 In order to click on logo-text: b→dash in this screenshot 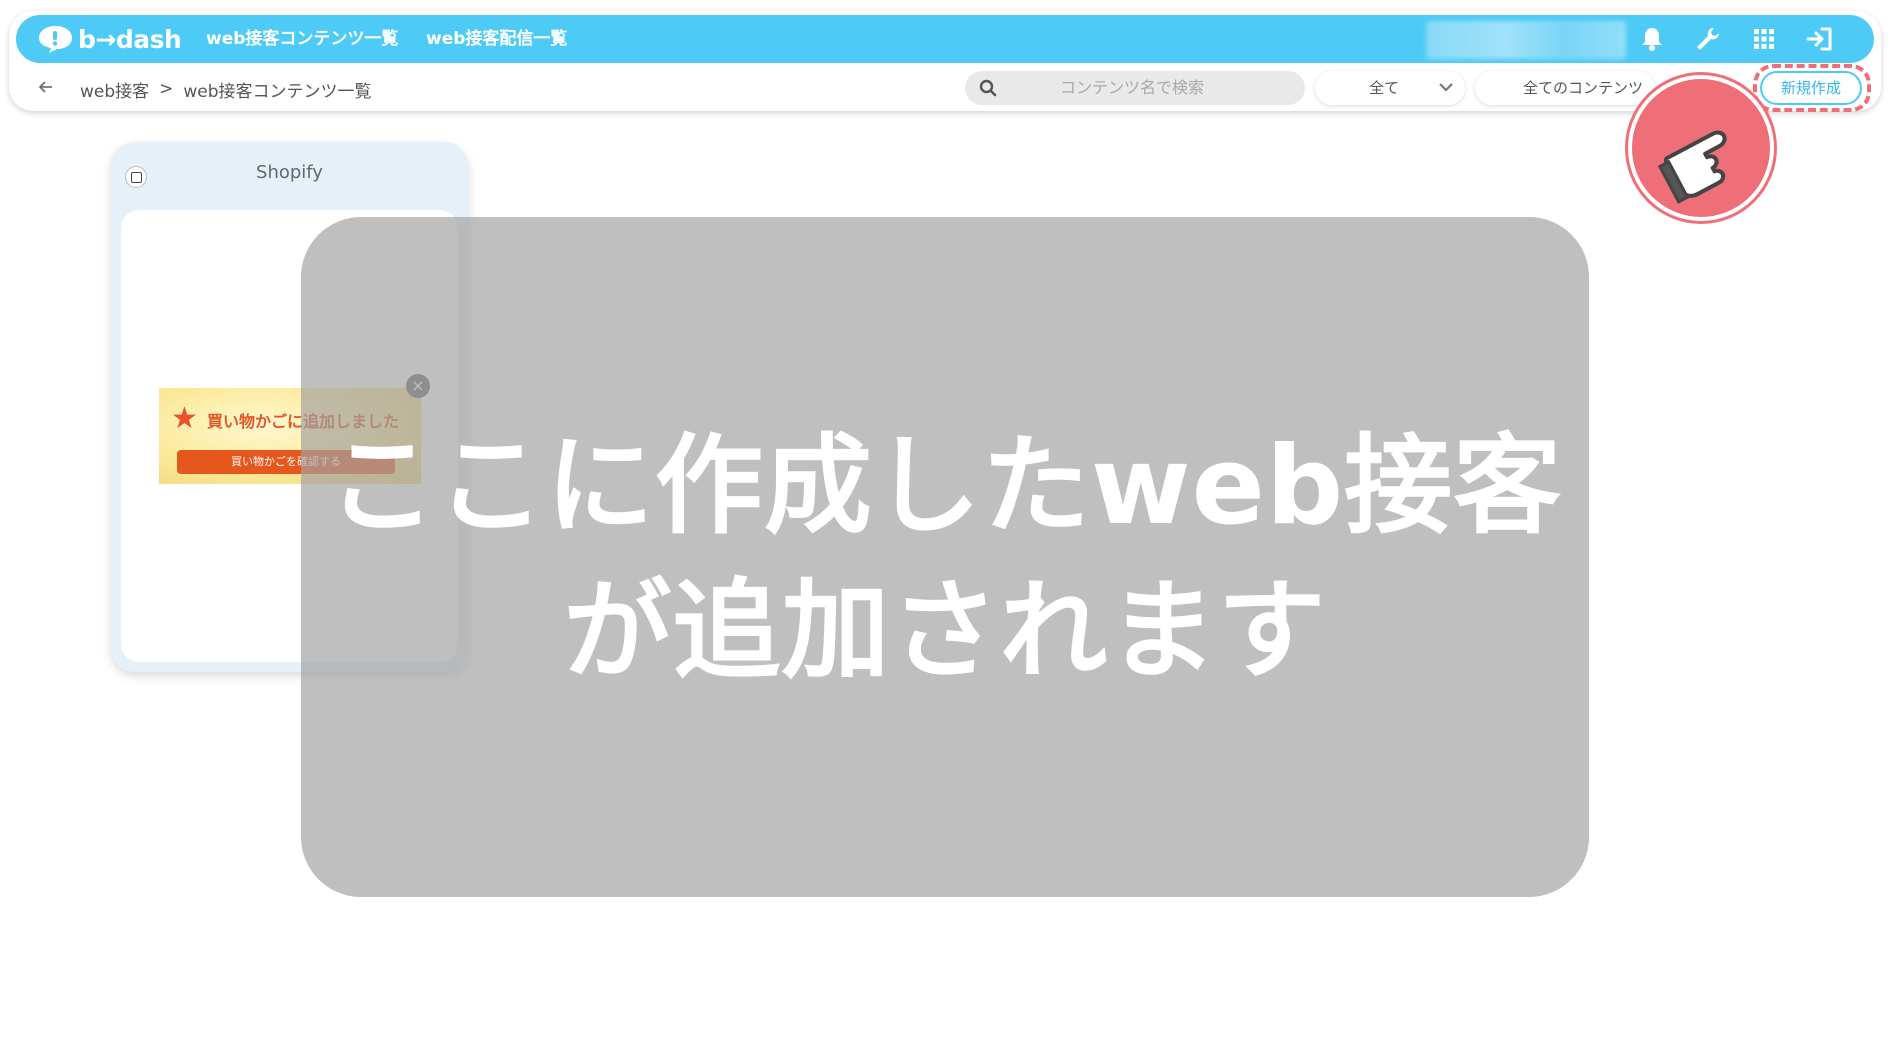, I will do `click(130, 39)`.